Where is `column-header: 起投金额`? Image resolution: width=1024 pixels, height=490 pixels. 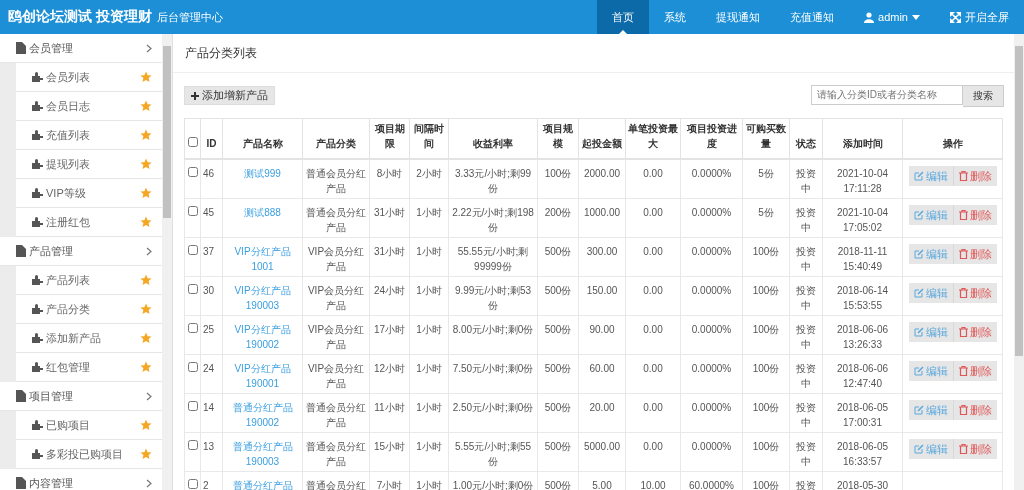
column-header: 起投金额 is located at coordinates (602, 143).